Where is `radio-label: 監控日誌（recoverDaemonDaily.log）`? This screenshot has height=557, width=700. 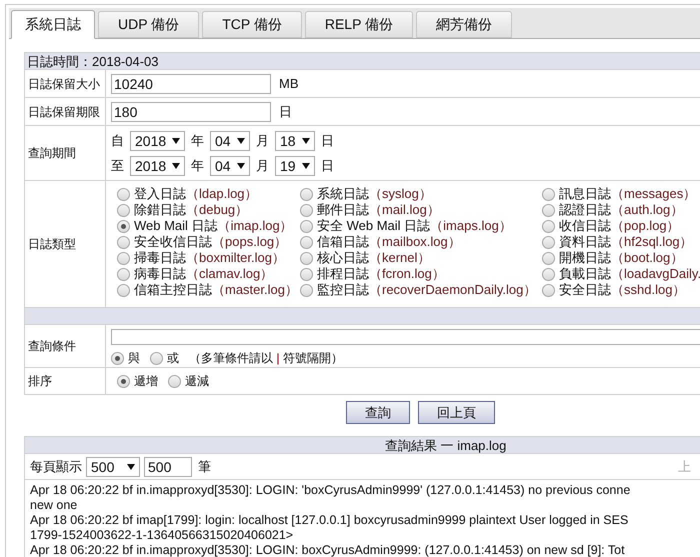
radio-label: 監控日誌（recoverDaemonDaily.log） is located at coordinates (426, 290).